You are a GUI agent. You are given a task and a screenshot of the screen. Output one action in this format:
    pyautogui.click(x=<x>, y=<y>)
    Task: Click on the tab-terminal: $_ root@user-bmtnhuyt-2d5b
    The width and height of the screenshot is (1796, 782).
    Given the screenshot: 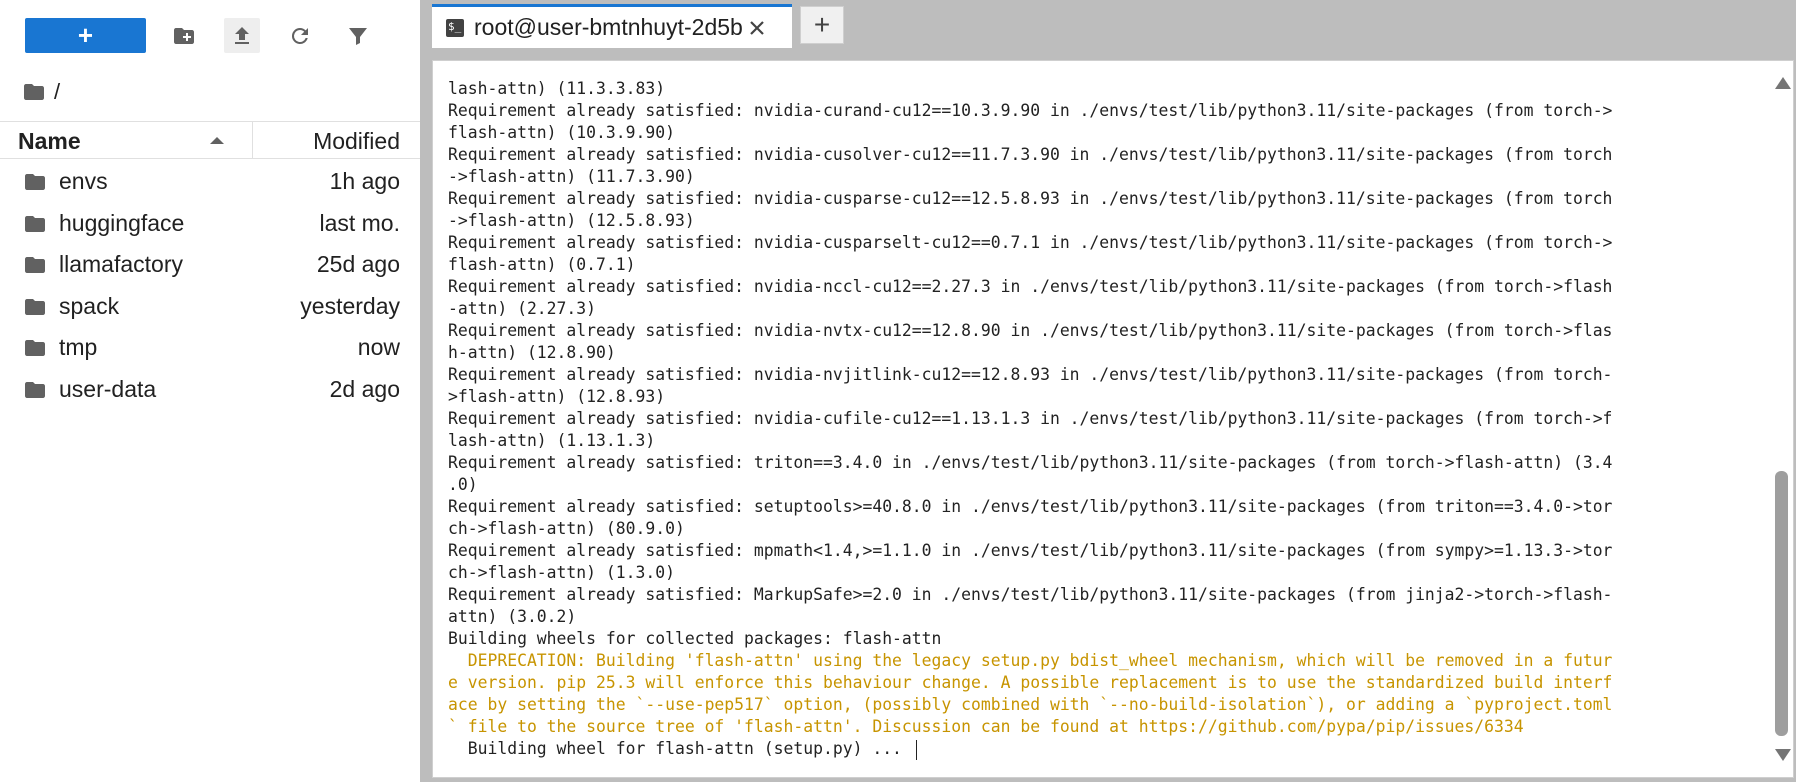 What is the action you would take?
    pyautogui.click(x=612, y=26)
    